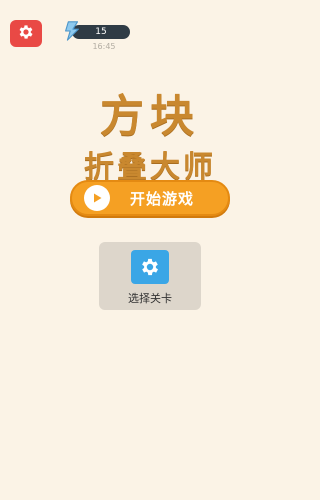 This screenshot has height=500, width=320. Describe the element at coordinates (150, 298) in the screenshot. I see `select-level-label: 选择关卡` at that location.